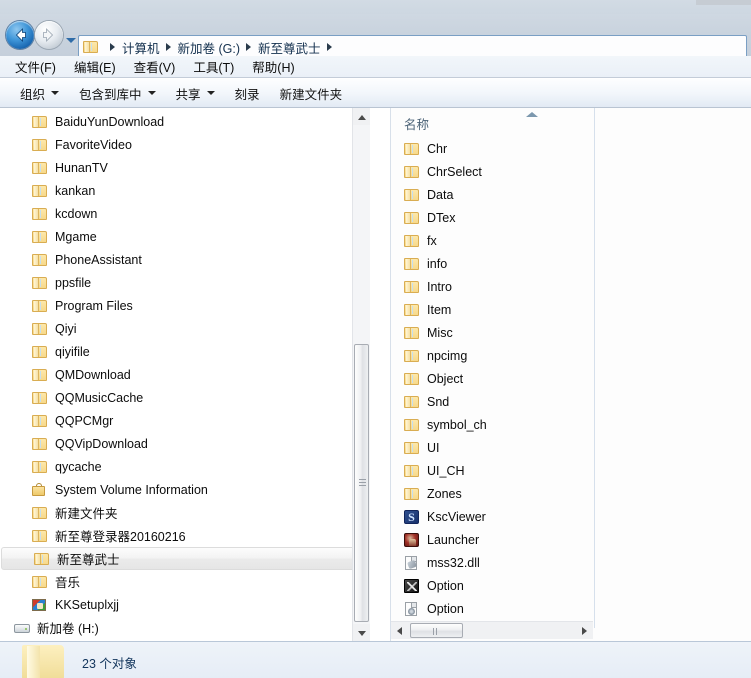 This screenshot has height=678, width=751. What do you see at coordinates (492, 240) in the screenshot?
I see `file-list-item: fx` at bounding box center [492, 240].